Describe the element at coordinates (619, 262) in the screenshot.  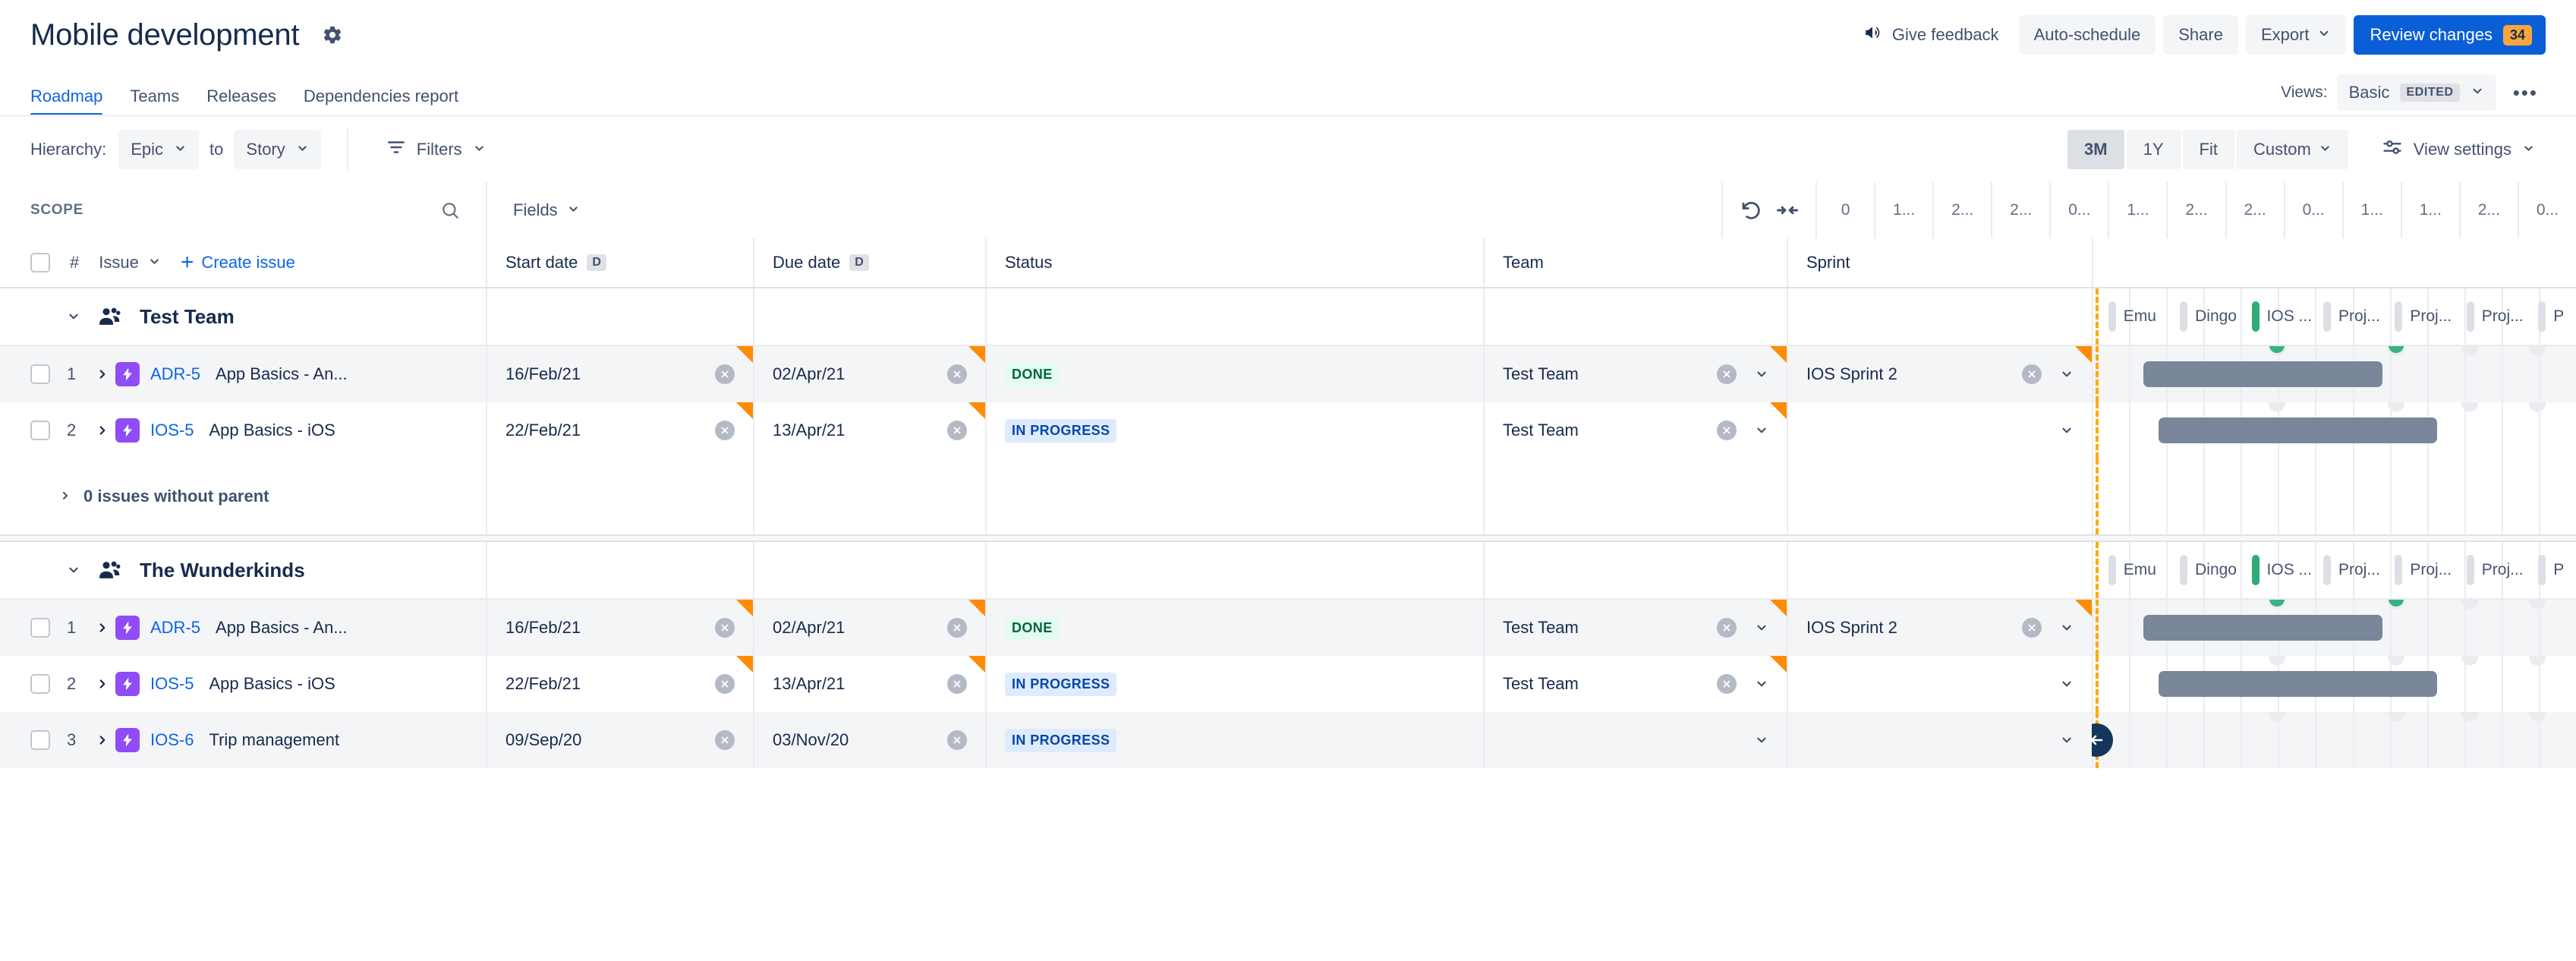
I see `start-date-column-header: Start date D` at that location.